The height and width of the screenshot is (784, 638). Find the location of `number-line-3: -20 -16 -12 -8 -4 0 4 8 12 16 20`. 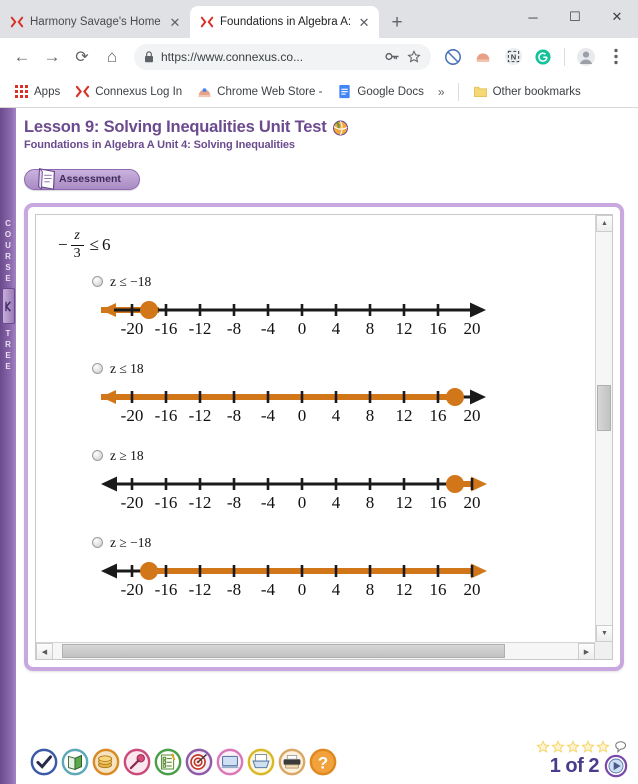

number-line-3: -20 -16 -12 -8 -4 0 4 8 12 16 20 is located at coordinates (324, 582).